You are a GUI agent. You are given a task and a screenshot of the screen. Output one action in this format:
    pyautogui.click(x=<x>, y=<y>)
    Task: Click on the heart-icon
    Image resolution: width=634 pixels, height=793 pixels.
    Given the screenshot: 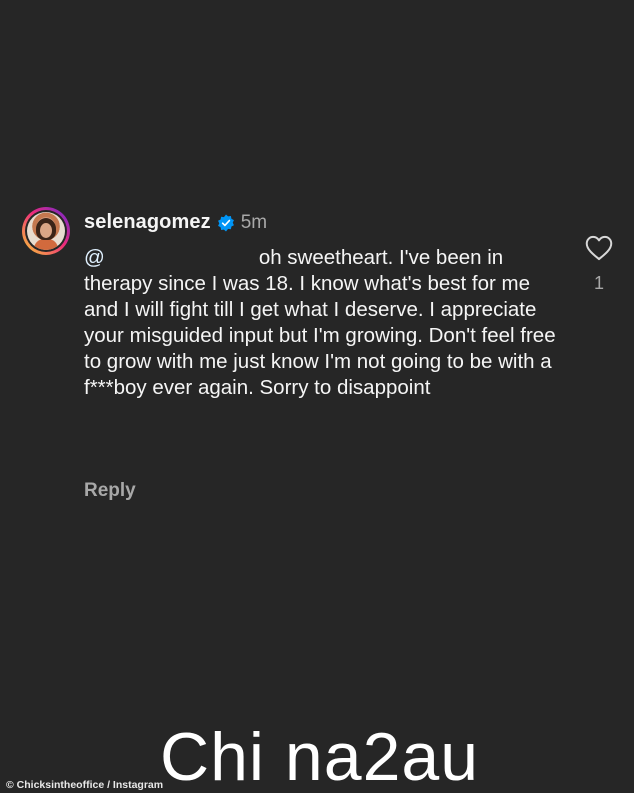 What is the action you would take?
    pyautogui.click(x=599, y=248)
    